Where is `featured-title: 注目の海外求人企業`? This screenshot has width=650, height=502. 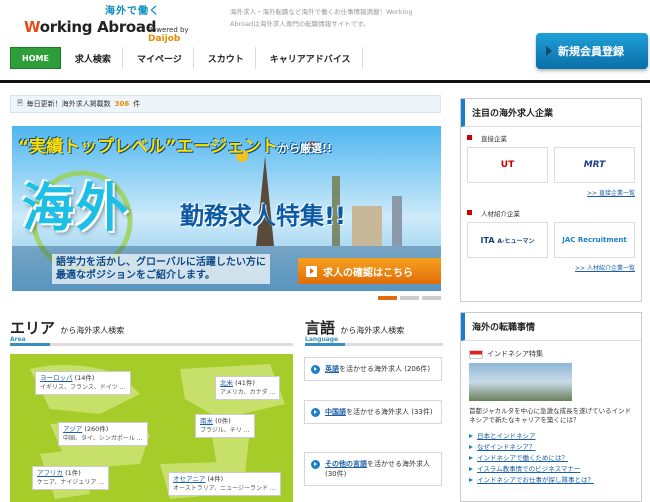
featured-title: 注目の海外求人企業 is located at coordinates (551, 113).